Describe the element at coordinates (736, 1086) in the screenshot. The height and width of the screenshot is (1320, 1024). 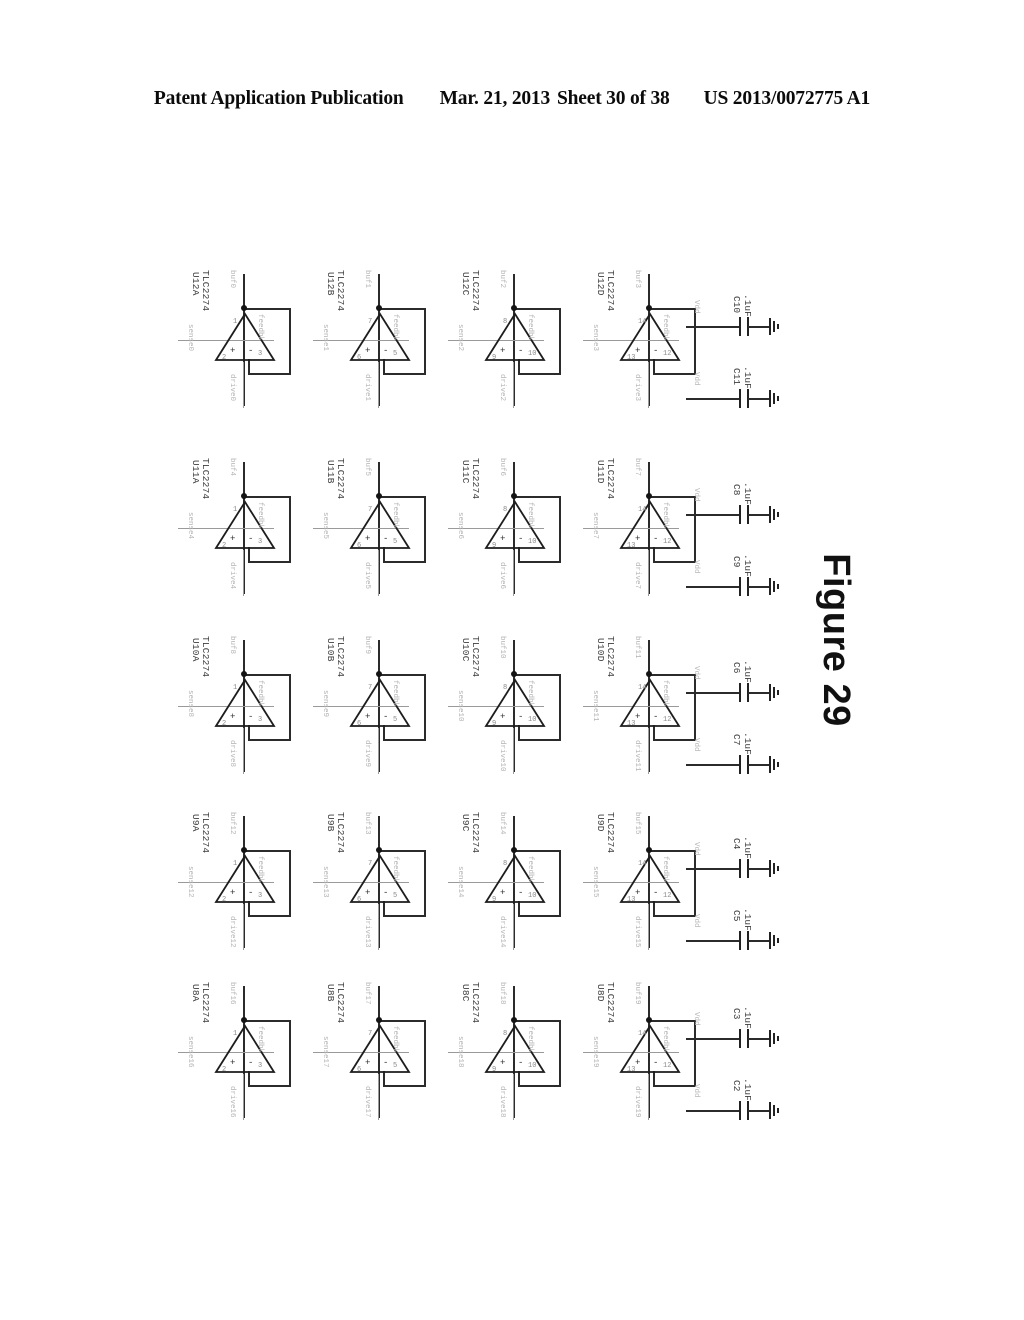
I see `capacitor-refdes-label: C2` at that location.